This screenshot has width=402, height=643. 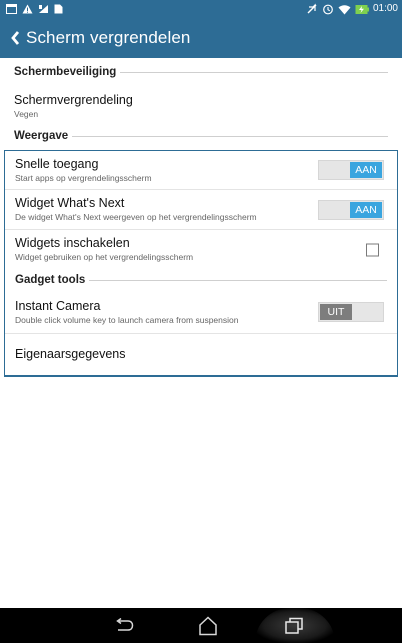 I want to click on screen-lock-title: Schermvergrendeling, so click(x=73, y=99).